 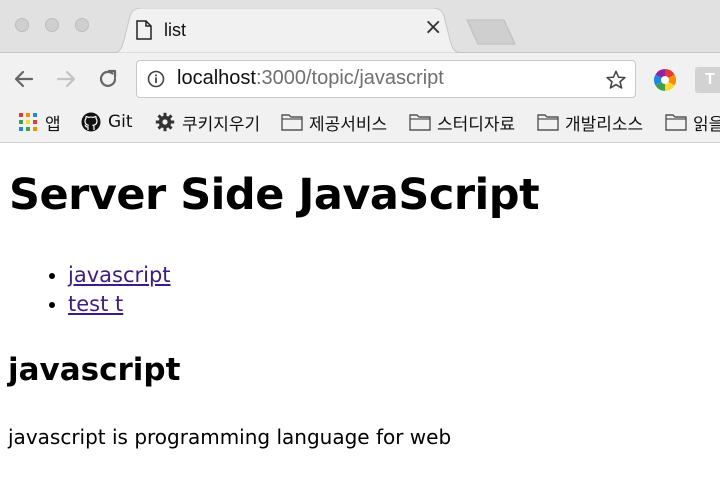 I want to click on extension-t-button: T, so click(x=707, y=80).